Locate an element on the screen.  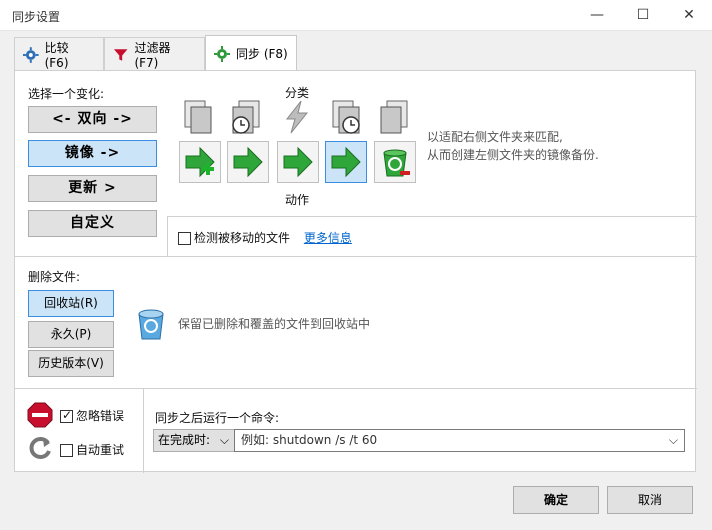
mirror-button: 镜像 -> is located at coordinates (92, 153).